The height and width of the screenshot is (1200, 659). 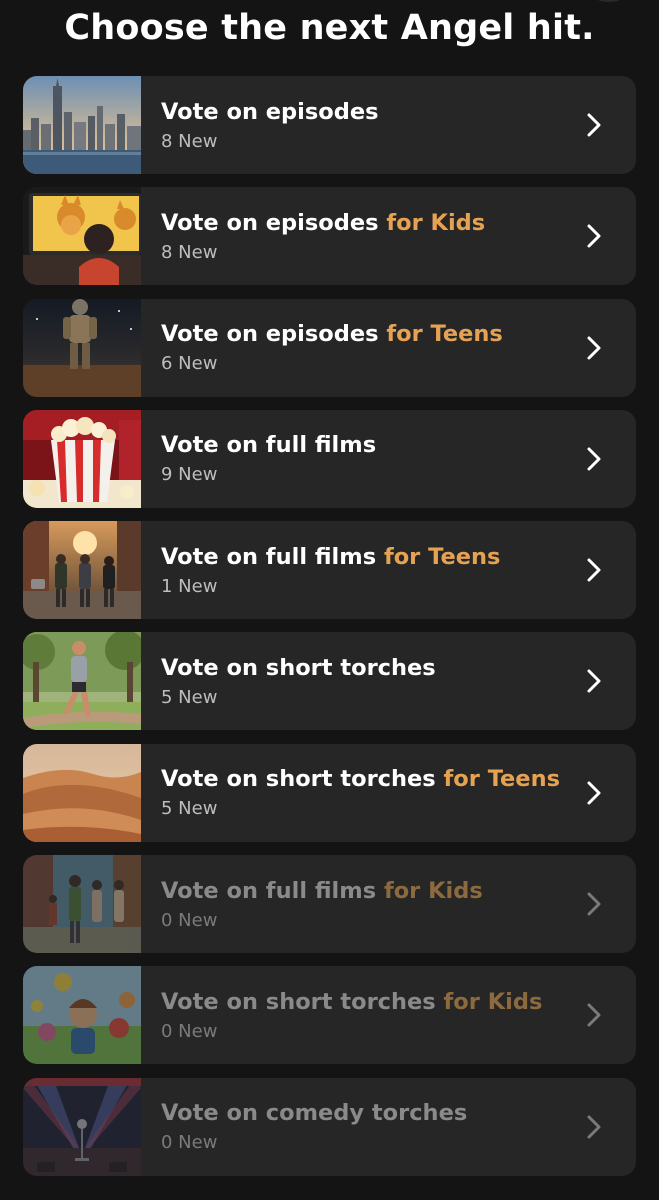 What do you see at coordinates (82, 570) in the screenshot?
I see `teens-walking-street-thumbnail` at bounding box center [82, 570].